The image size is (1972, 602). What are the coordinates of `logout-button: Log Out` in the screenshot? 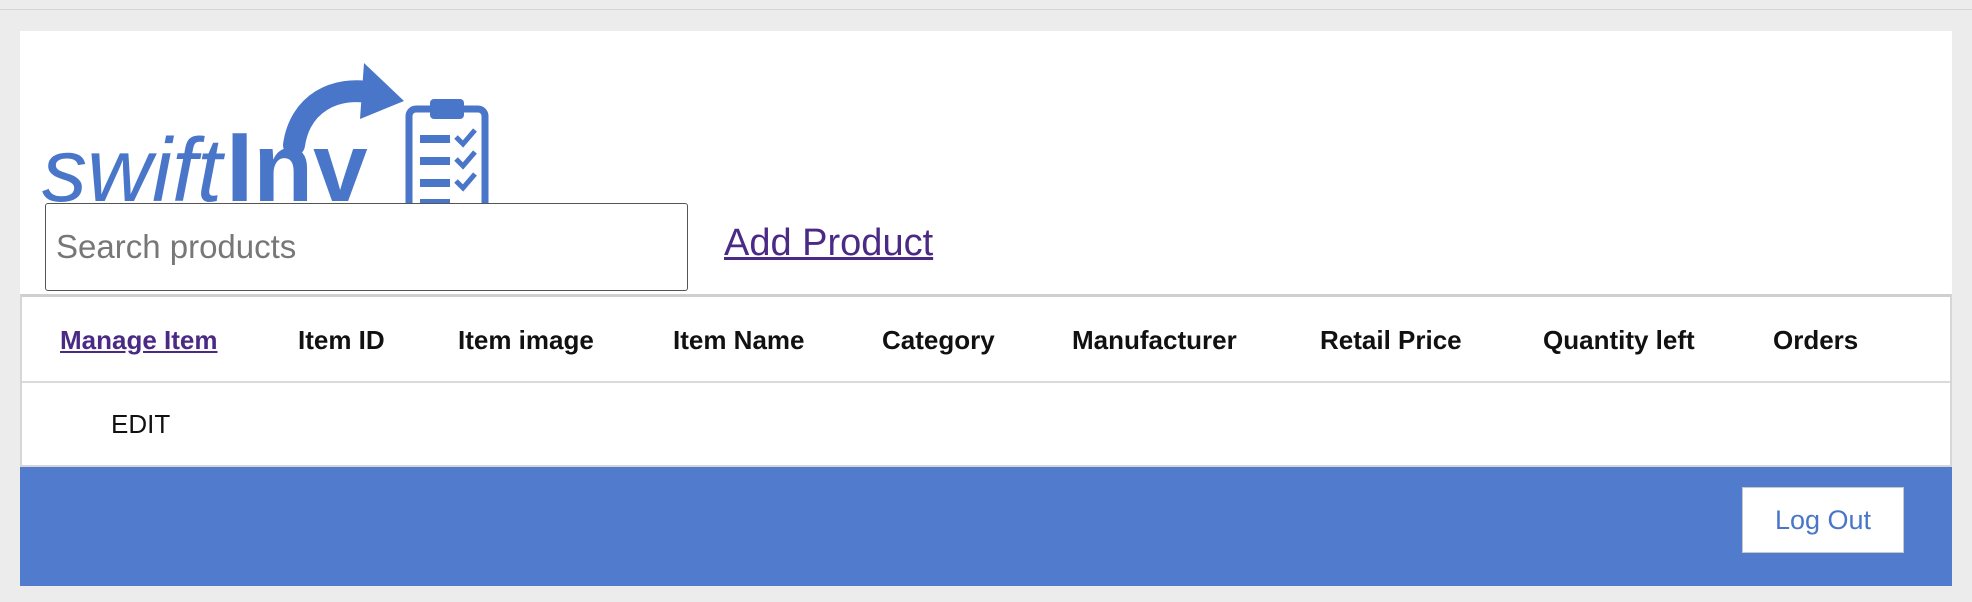 It's located at (1823, 520).